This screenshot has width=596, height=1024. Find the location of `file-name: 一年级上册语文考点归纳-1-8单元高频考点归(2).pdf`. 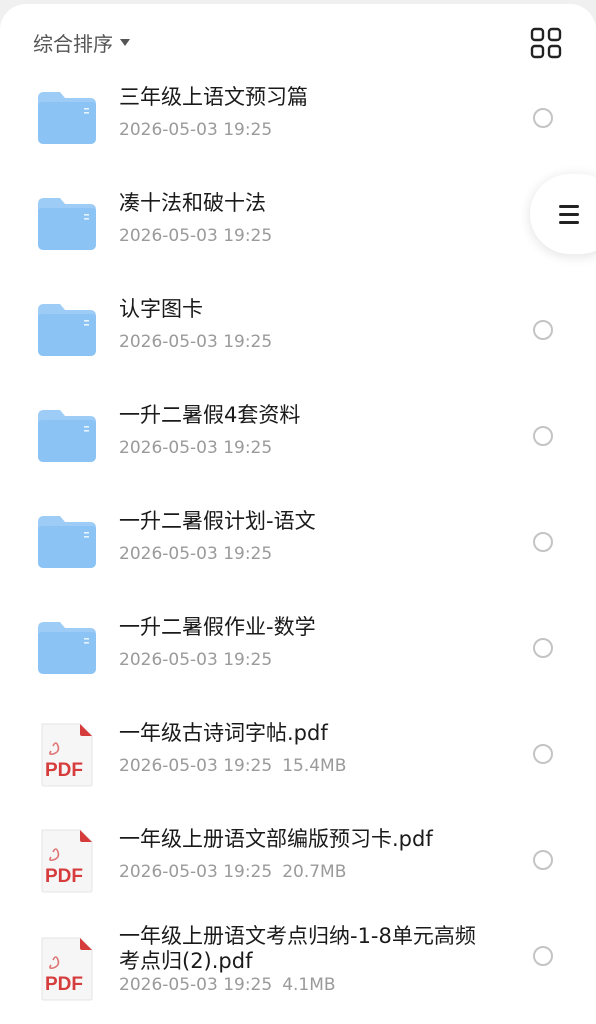

file-name: 一年级上册语文考点归纳-1-8单元高频考点归(2).pdf is located at coordinates (297, 948).